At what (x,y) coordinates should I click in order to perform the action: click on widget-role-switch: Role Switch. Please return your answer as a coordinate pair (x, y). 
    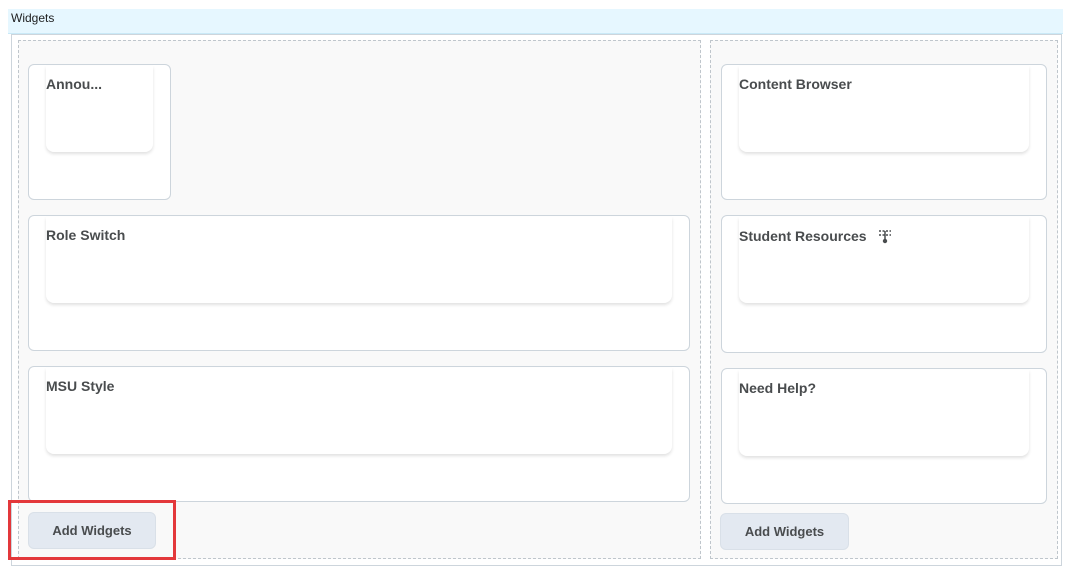
    Looking at the image, I should click on (359, 283).